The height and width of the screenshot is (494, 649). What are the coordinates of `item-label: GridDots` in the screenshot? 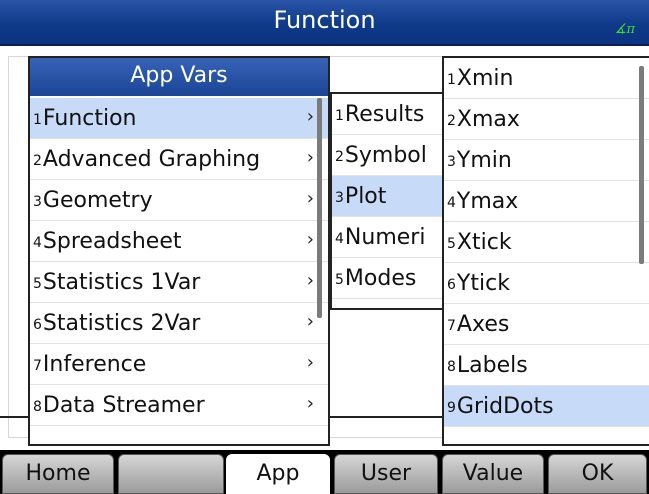 It's located at (505, 406).